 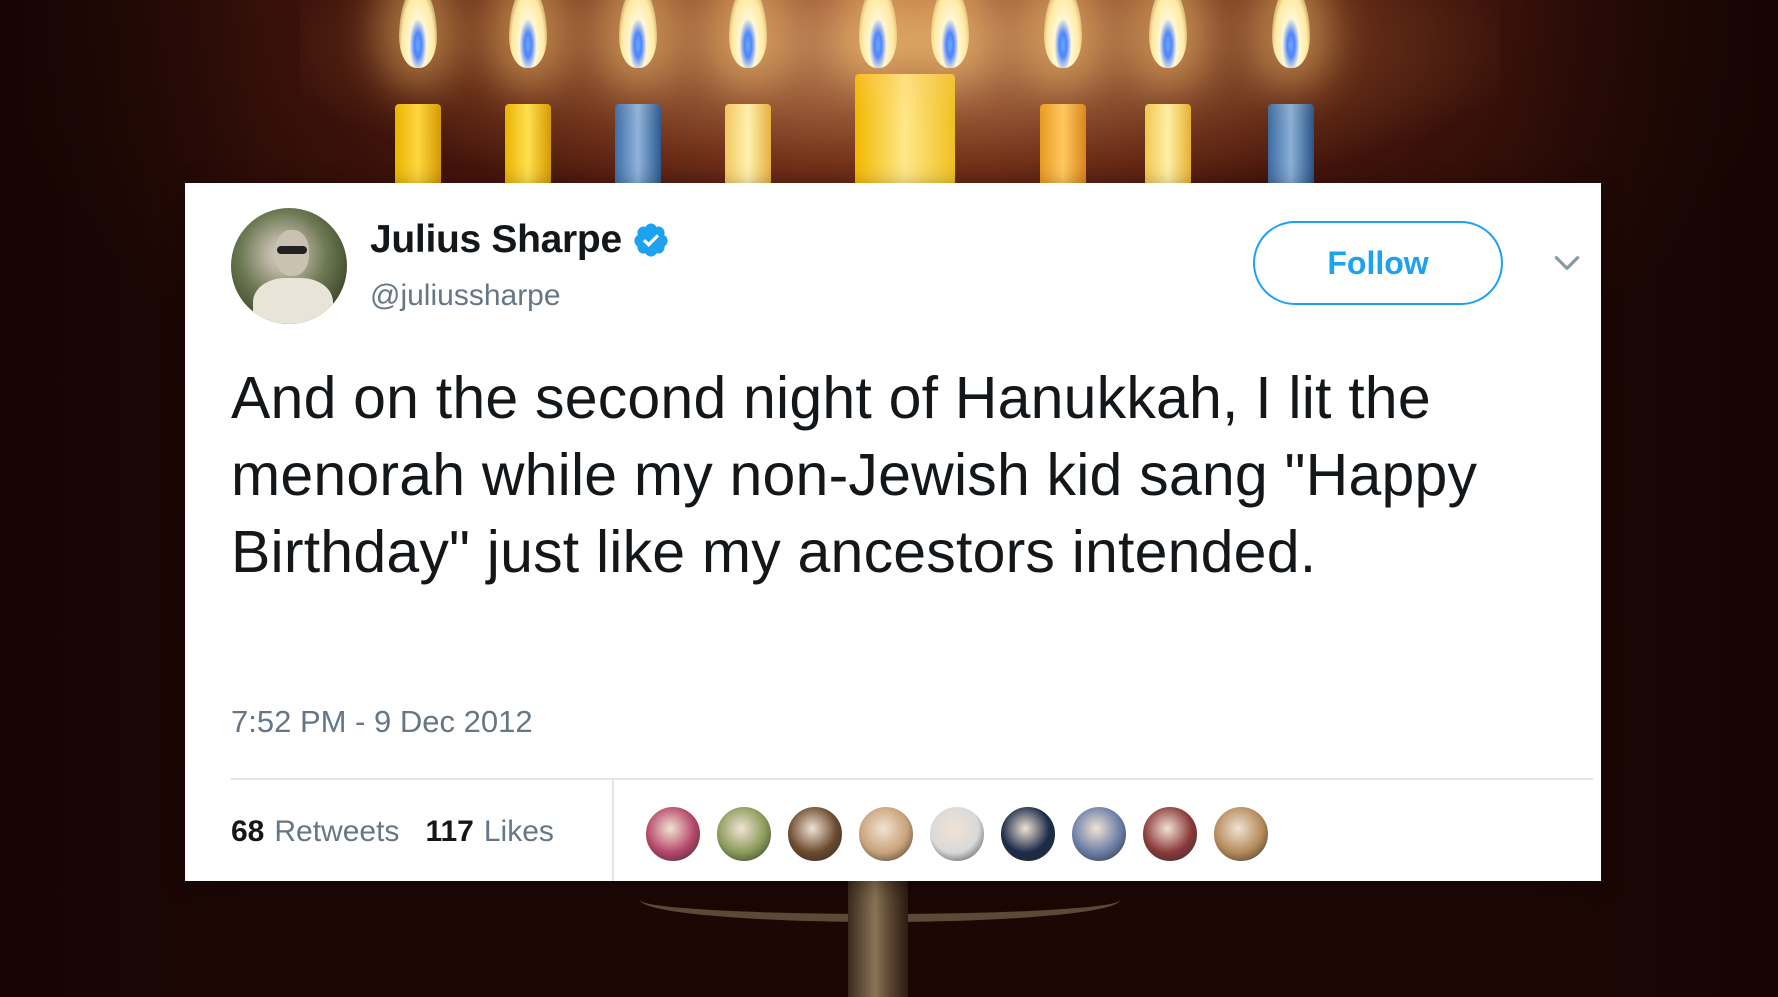 I want to click on display-name: Julius Sharpe, so click(x=496, y=240).